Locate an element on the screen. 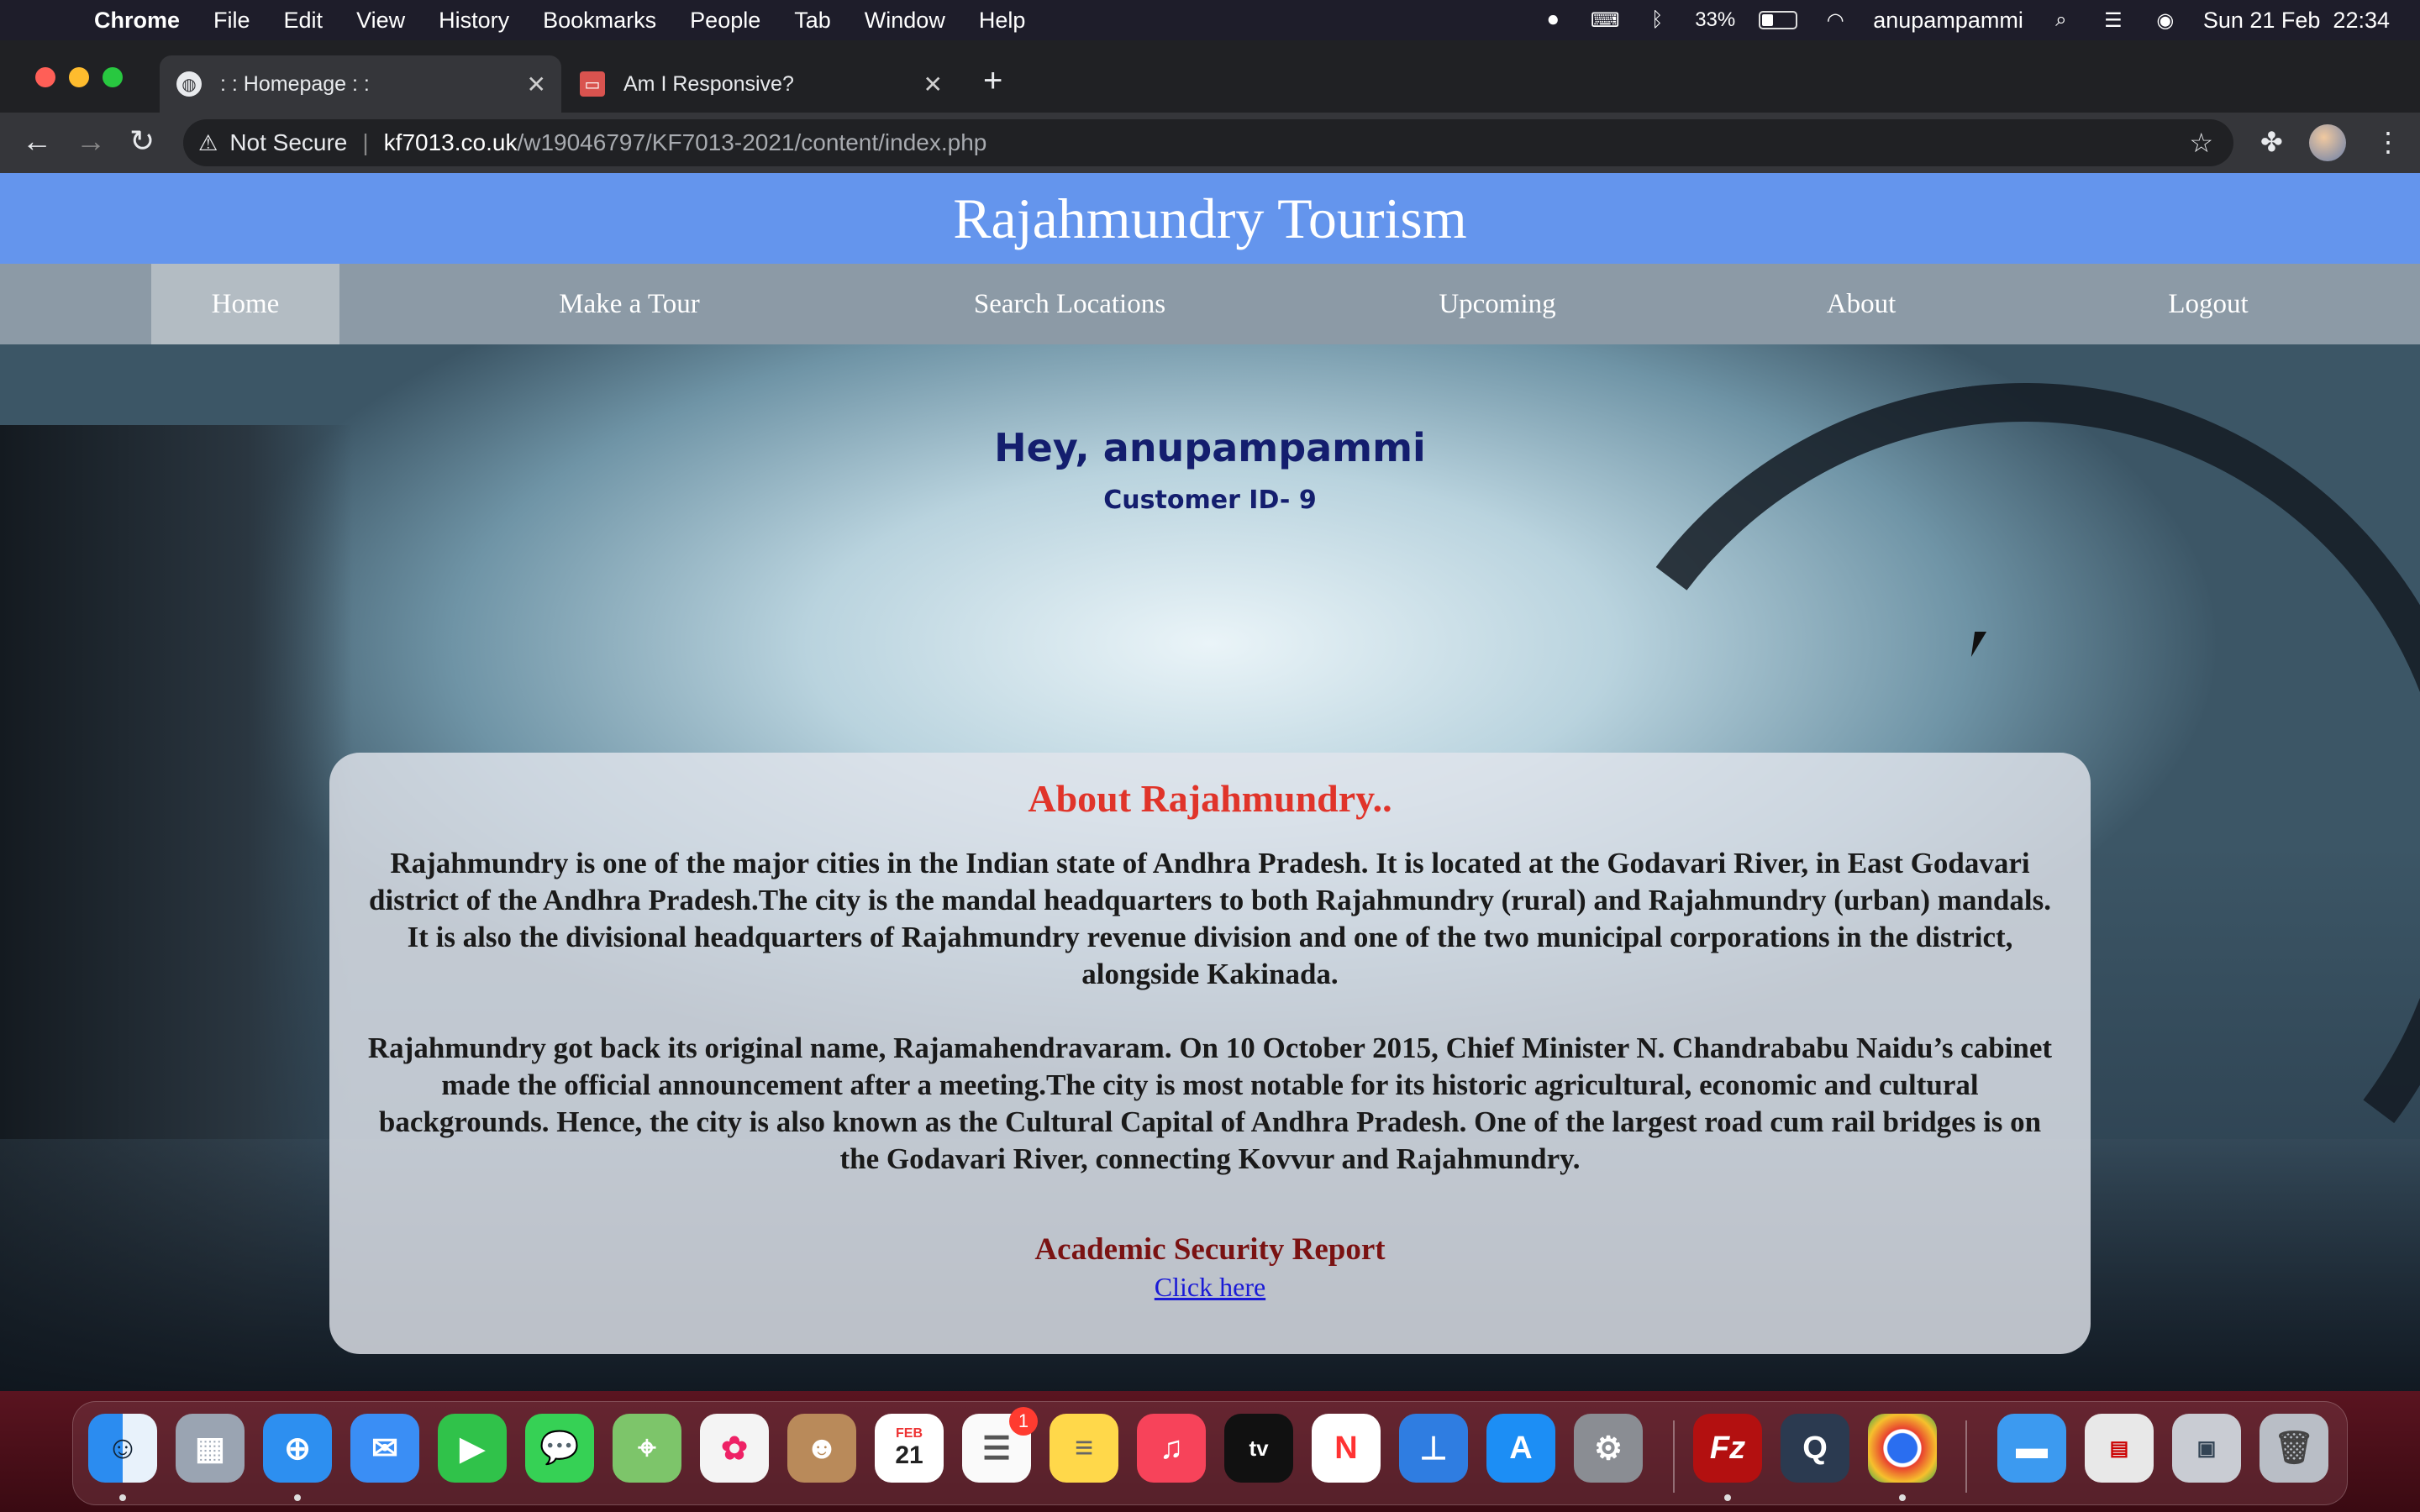 The image size is (2420, 1512). menu-edit: Edit is located at coordinates (304, 21).